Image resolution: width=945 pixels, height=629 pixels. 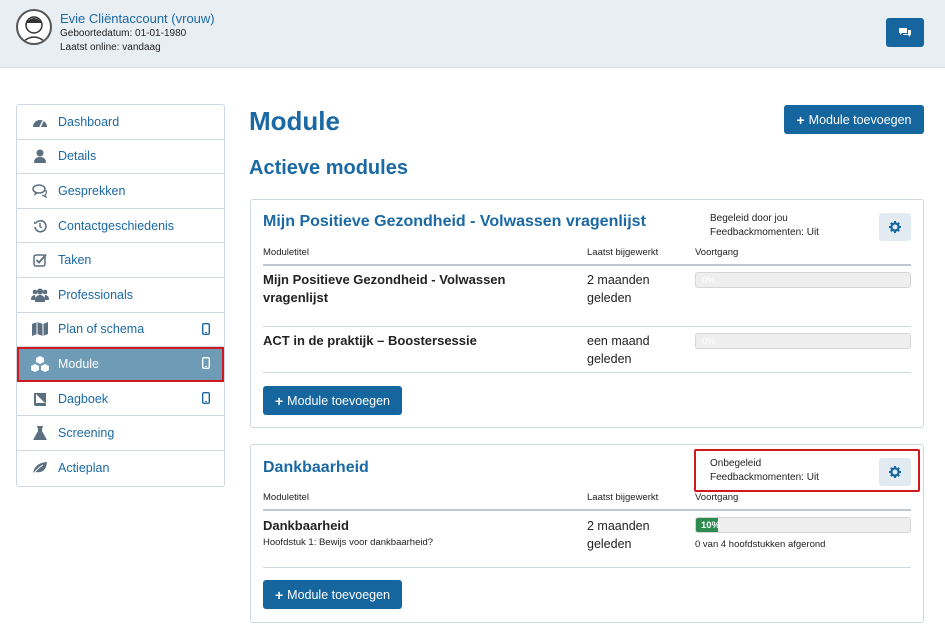 I want to click on sidebar-item-label: Taken, so click(x=75, y=260).